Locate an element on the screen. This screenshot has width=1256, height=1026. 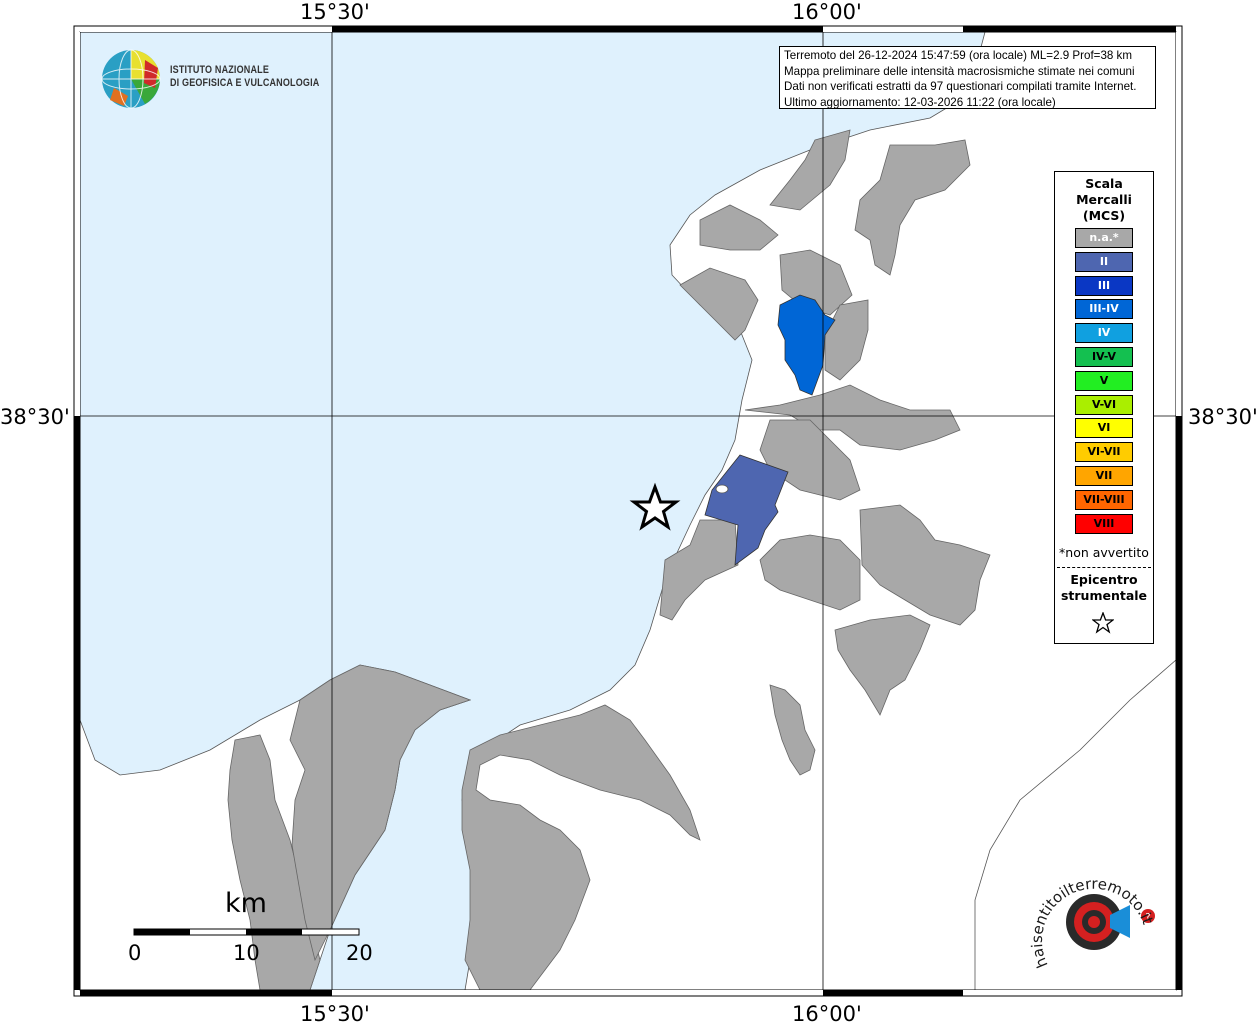
ingv-logo-line2: DI GEOFISICA E VULCANOLOGIA is located at coordinates (245, 83).